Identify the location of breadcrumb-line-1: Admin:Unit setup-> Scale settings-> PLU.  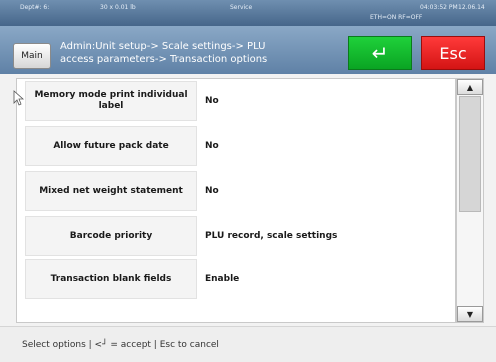
(163, 46).